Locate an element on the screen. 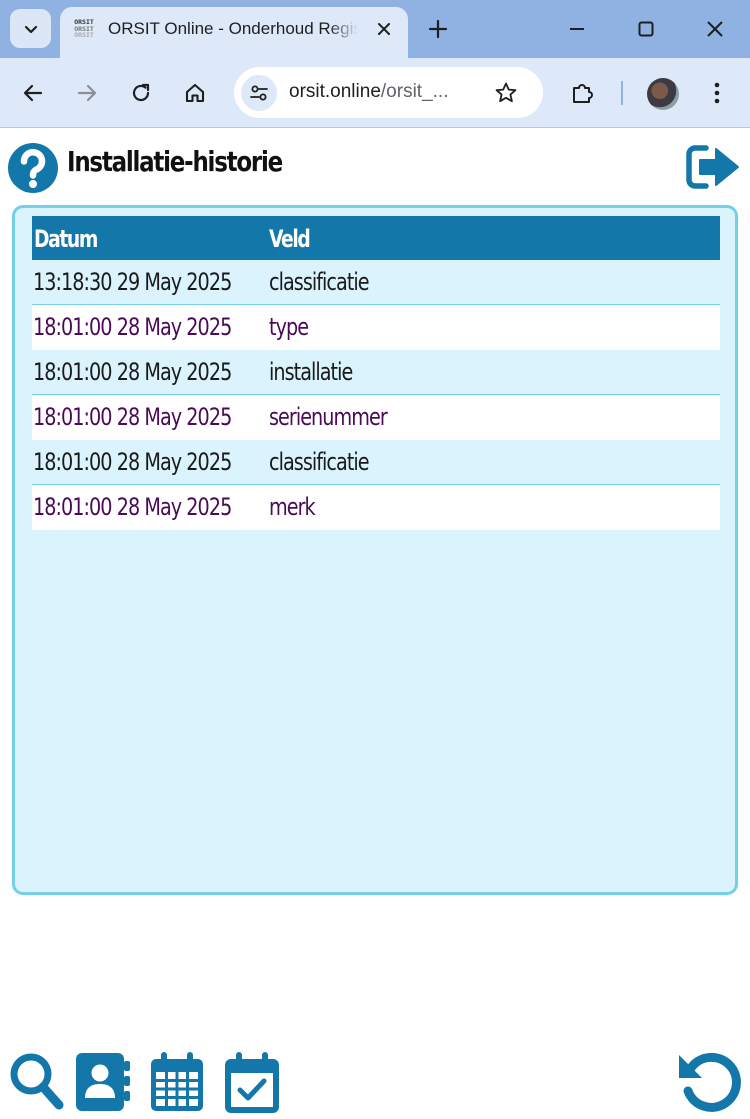 The height and width of the screenshot is (1119, 750). star-icon is located at coordinates (506, 92).